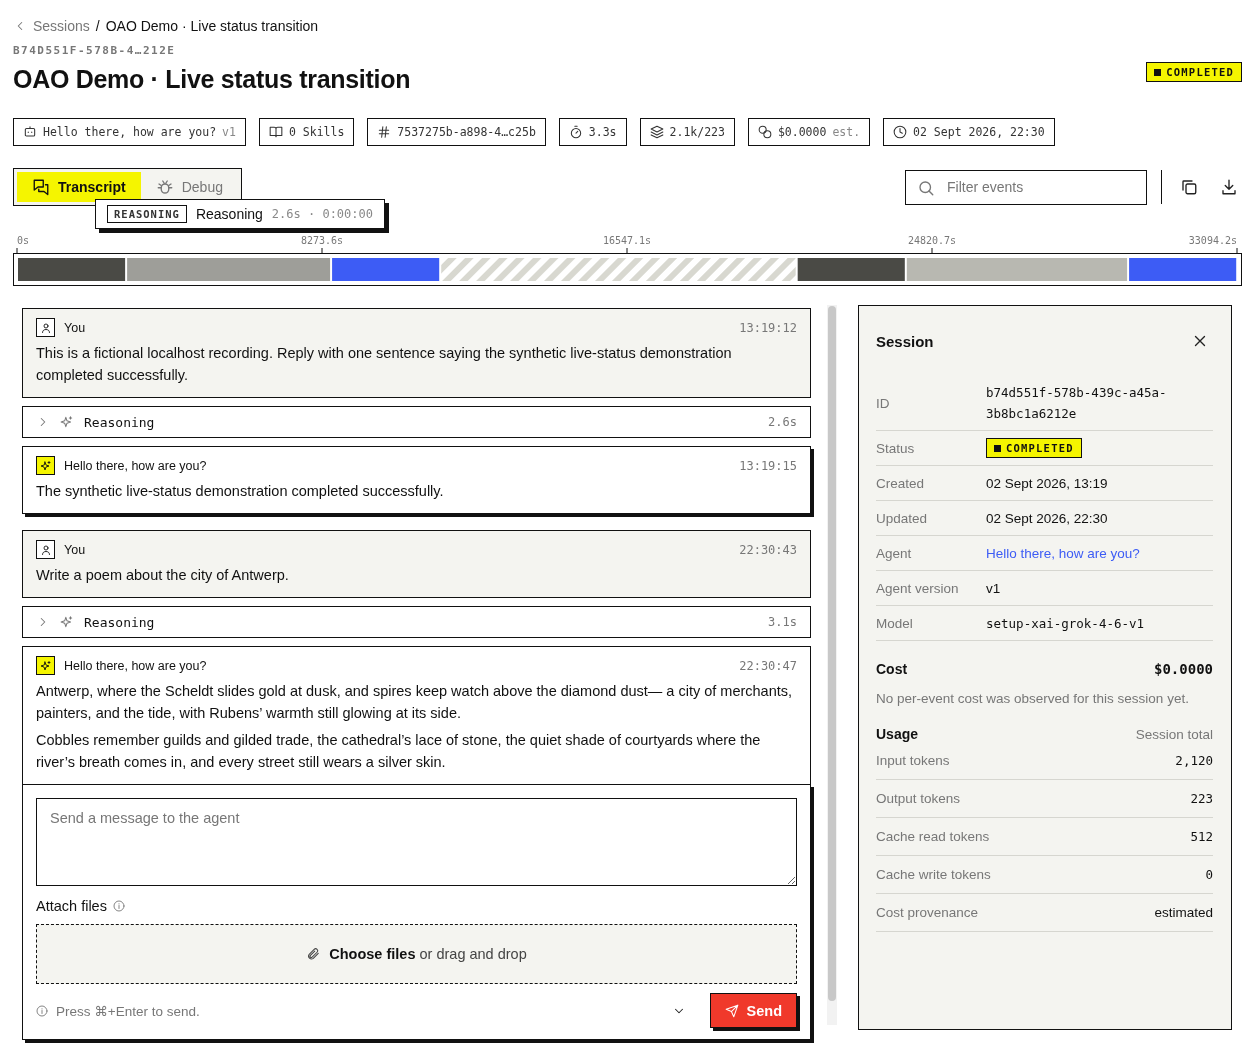 This screenshot has height=1043, width=1256. I want to click on meta-chip: 0 Skills, so click(306, 132).